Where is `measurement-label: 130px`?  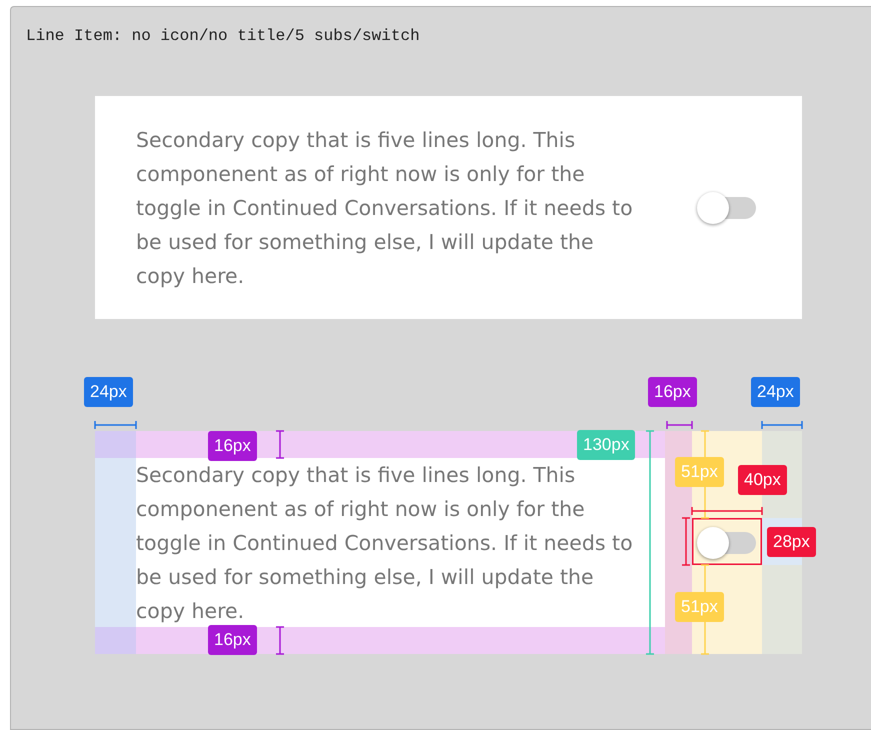
measurement-label: 130px is located at coordinates (606, 445).